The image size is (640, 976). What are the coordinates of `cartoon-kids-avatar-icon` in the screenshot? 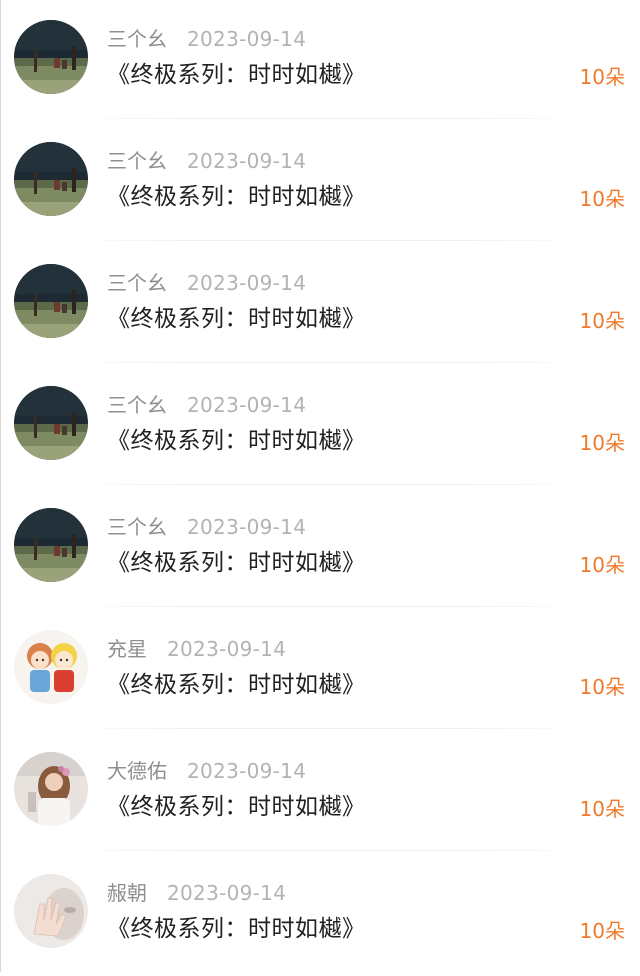 It's located at (51, 667).